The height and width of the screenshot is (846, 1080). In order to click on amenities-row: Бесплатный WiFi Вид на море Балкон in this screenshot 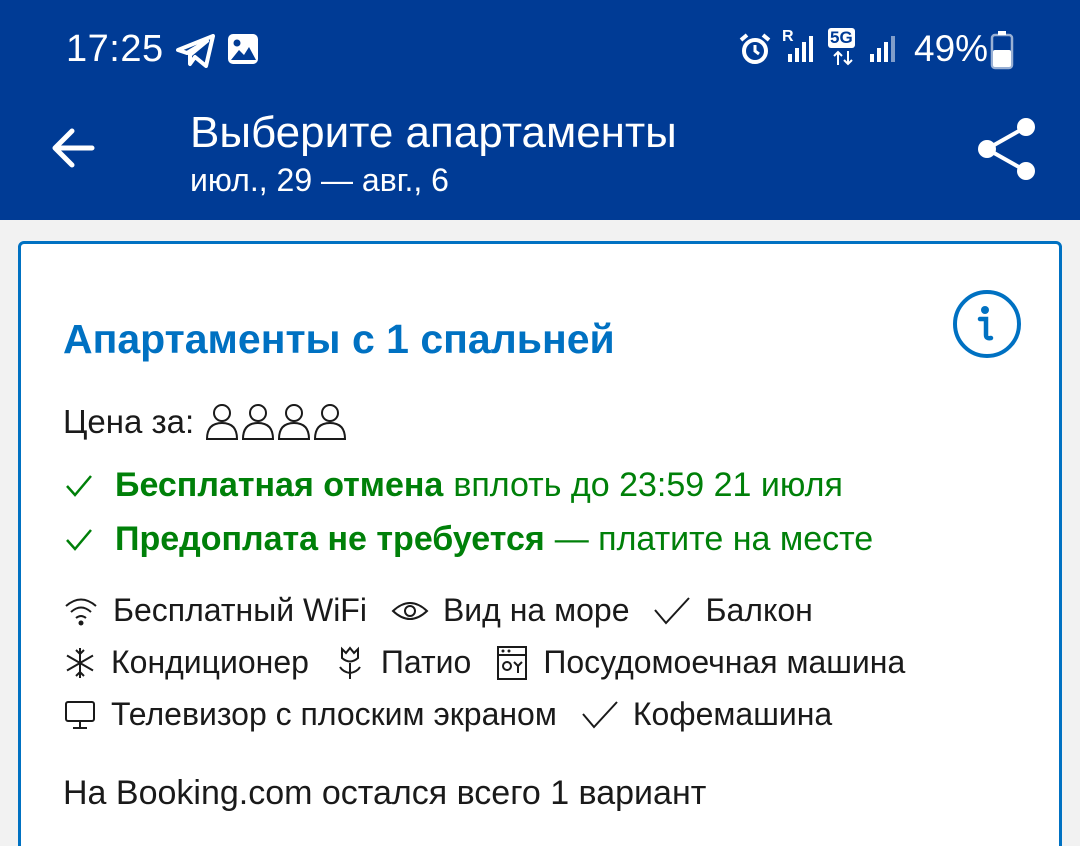, I will do `click(450, 610)`.